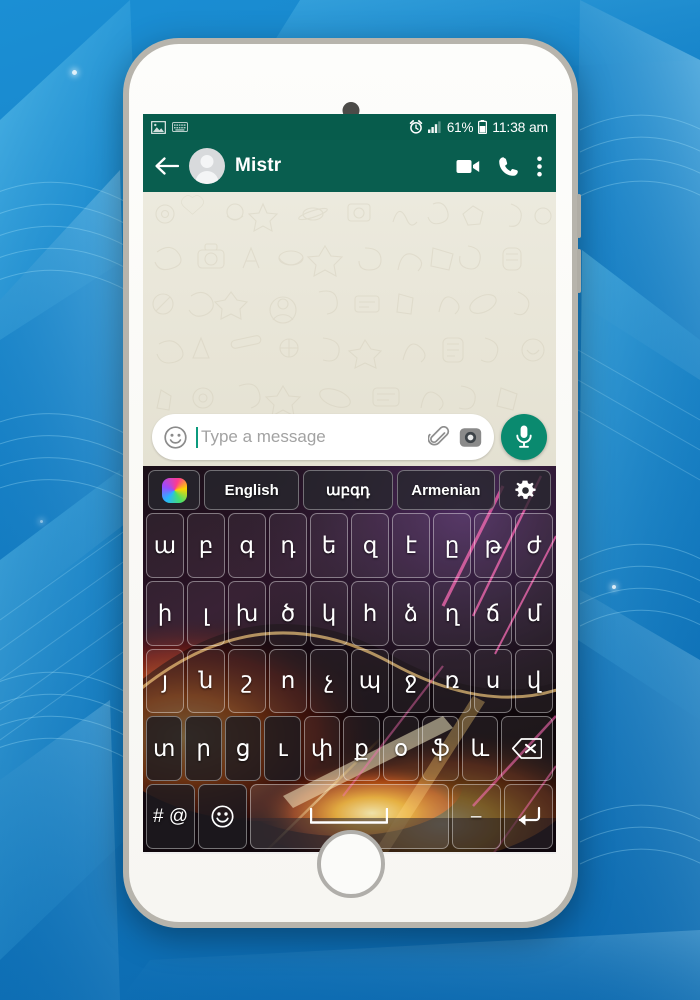 This screenshot has height=1000, width=700. What do you see at coordinates (411, 613) in the screenshot?
I see `key-letter: ձ` at bounding box center [411, 613].